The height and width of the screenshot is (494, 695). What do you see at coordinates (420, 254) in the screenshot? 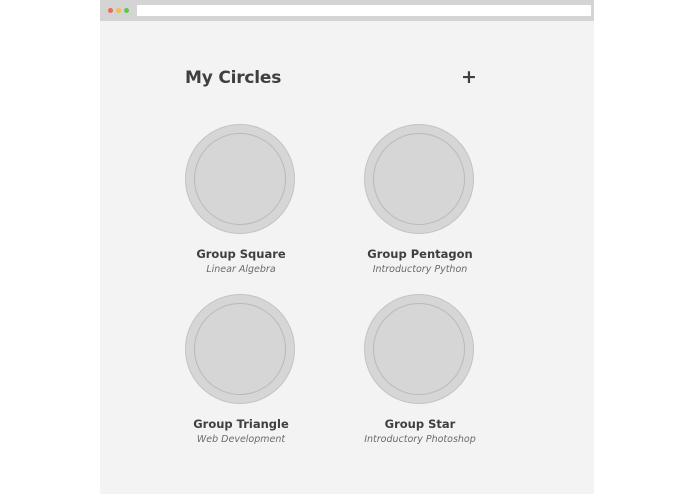
I see `circle-name: Group Pentagon` at bounding box center [420, 254].